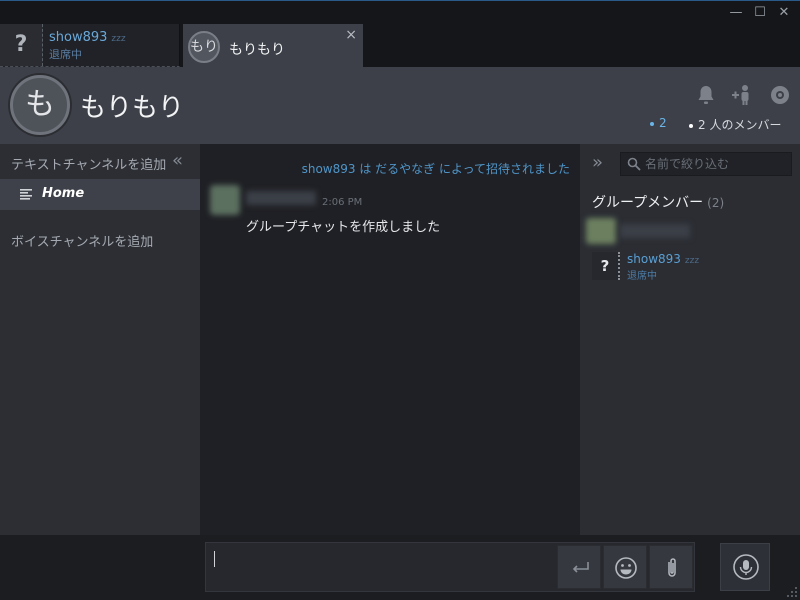  I want to click on send-button, so click(579, 567).